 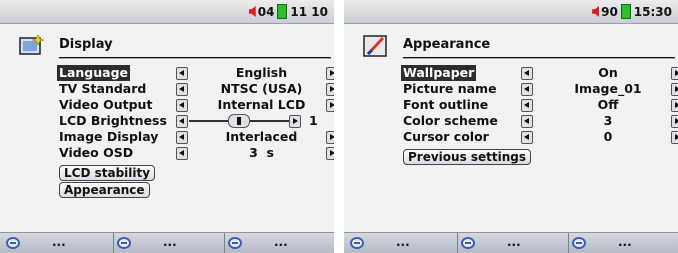 What do you see at coordinates (608, 72) in the screenshot?
I see `setting-value: On` at bounding box center [608, 72].